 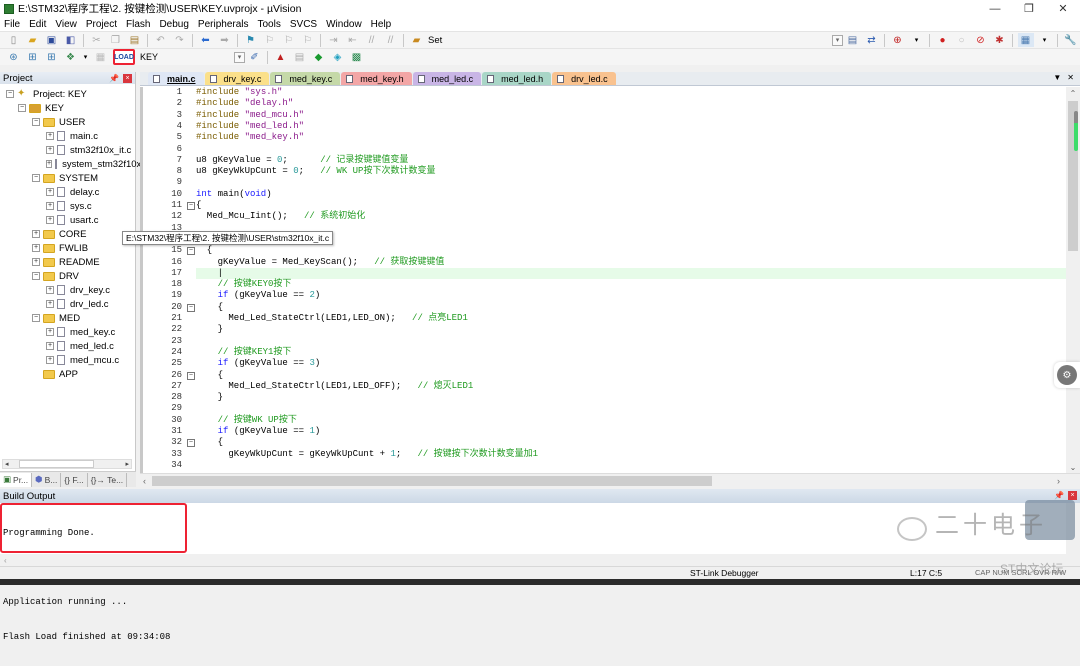 I want to click on tree-item-file: + drv_led.c, so click(x=67, y=304).